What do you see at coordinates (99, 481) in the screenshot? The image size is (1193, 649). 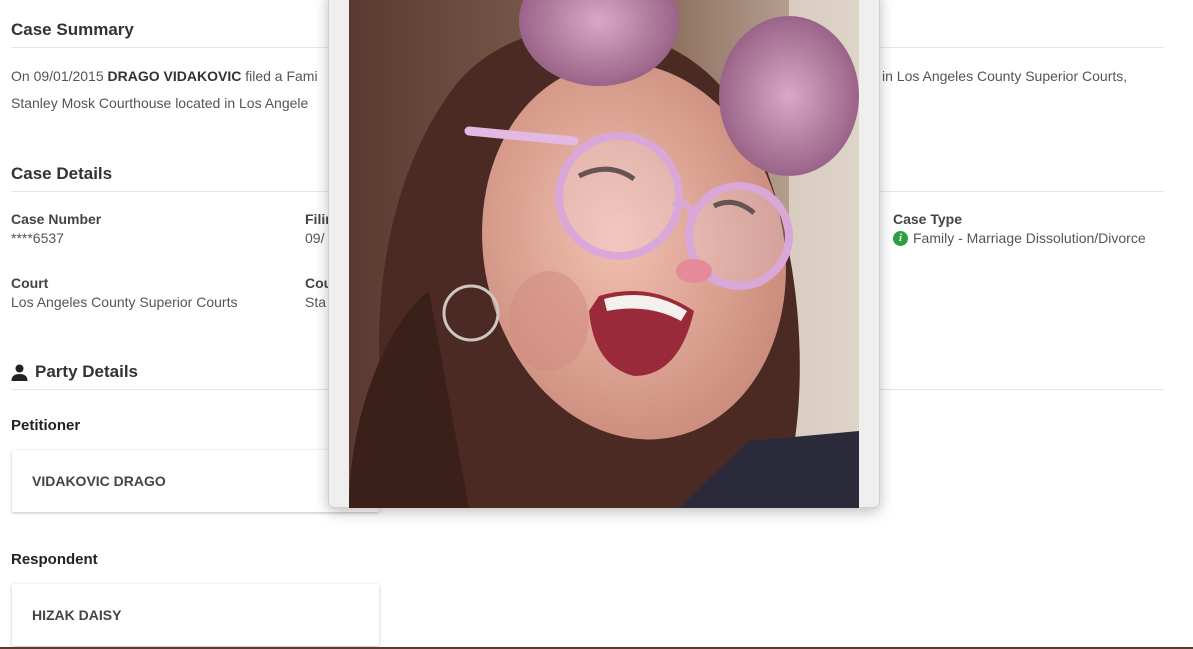 I see `petitioner-name: VIDAKOVIC DRAGO` at bounding box center [99, 481].